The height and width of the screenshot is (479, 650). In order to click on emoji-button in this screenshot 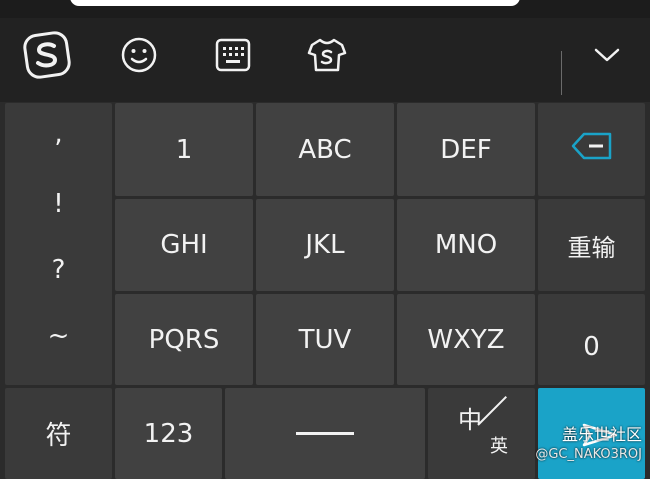, I will do `click(139, 57)`.